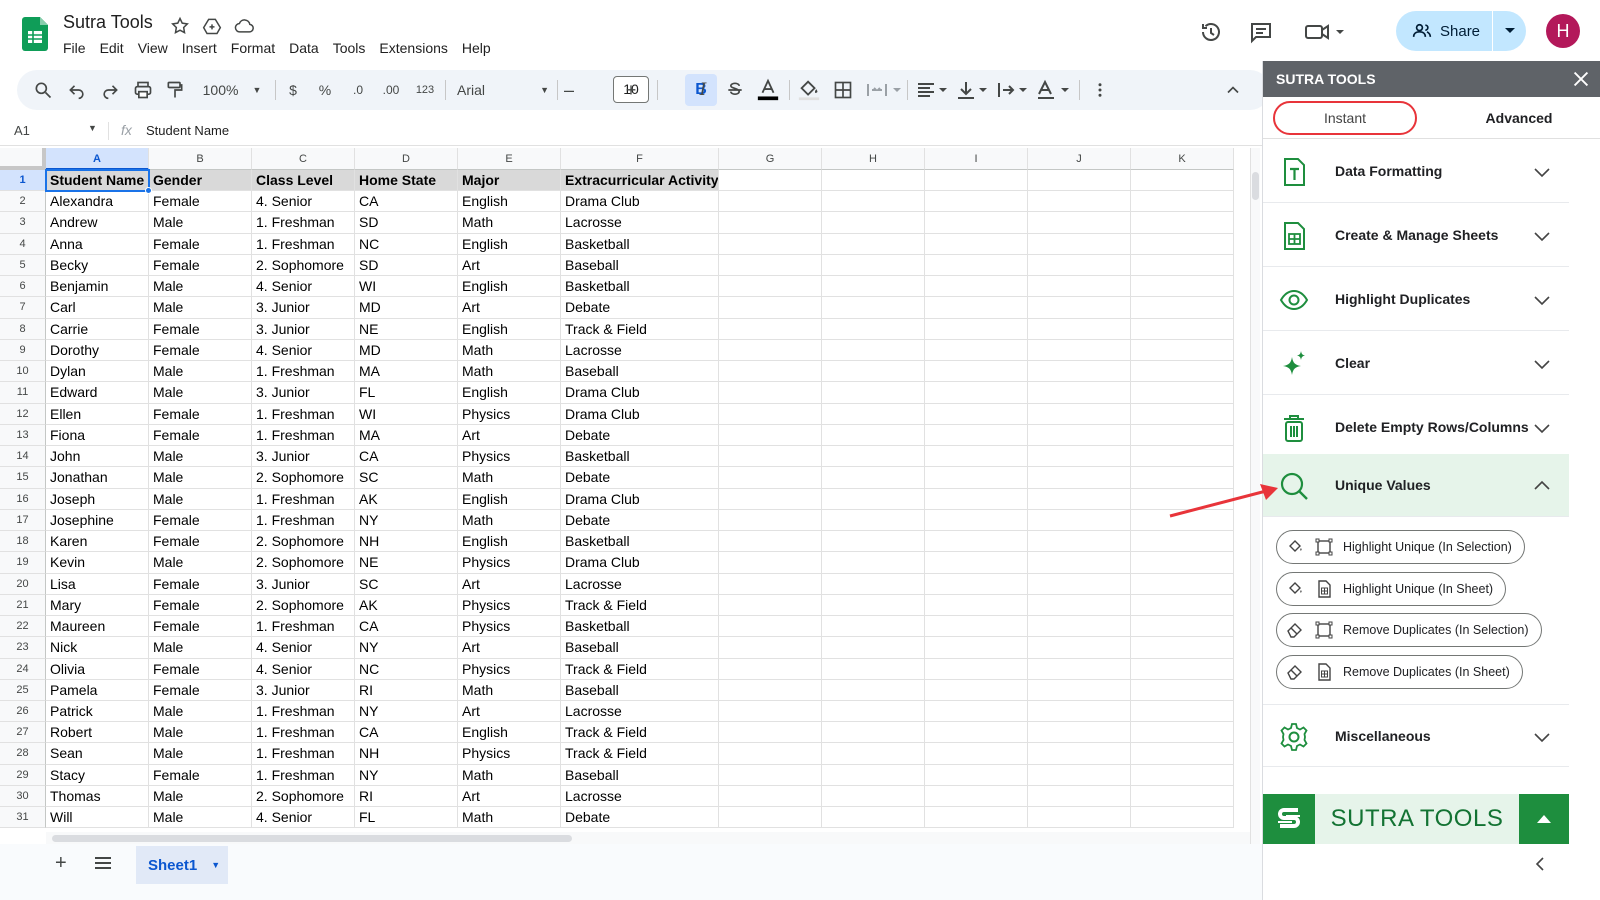  I want to click on row-header: 23, so click(23, 648).